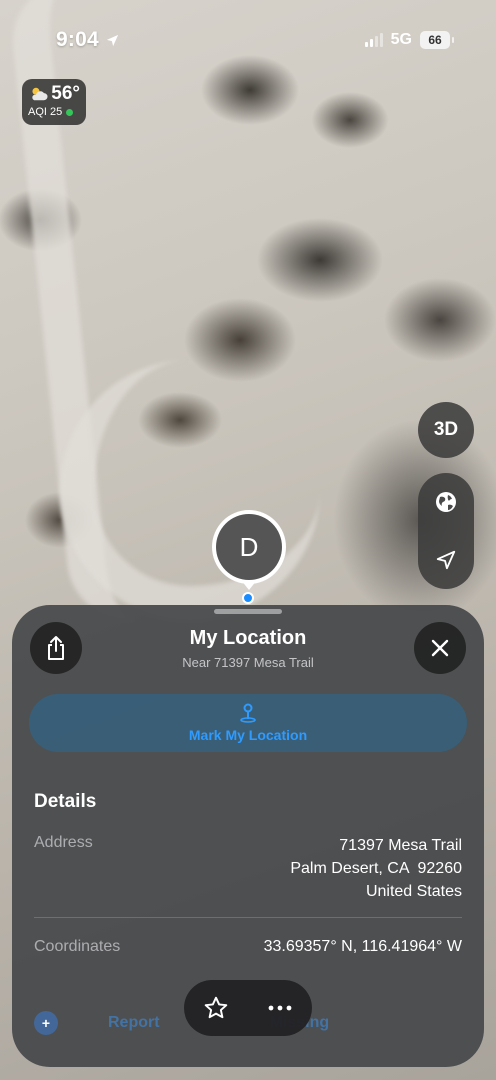 The image size is (496, 1080). Describe the element at coordinates (400, 845) in the screenshot. I see `address-line-1: 71397 Mesa Trail` at that location.